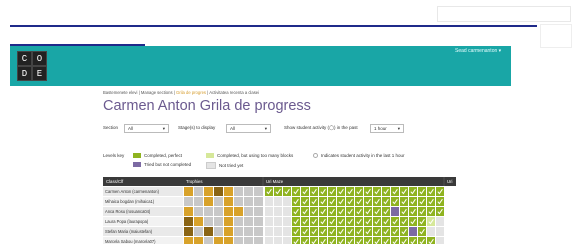 The height and width of the screenshot is (244, 573). What do you see at coordinates (478, 51) in the screenshot?
I see `user-menu: Sead carmenanton ▾` at bounding box center [478, 51].